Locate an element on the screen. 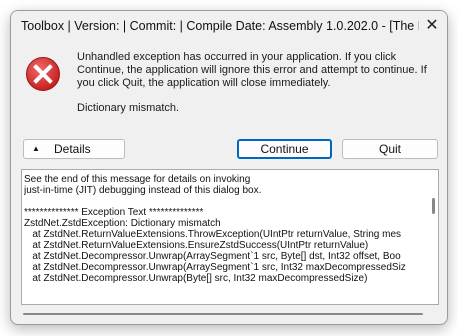 This screenshot has height=336, width=458. vertical-scrollbar is located at coordinates (433, 237).